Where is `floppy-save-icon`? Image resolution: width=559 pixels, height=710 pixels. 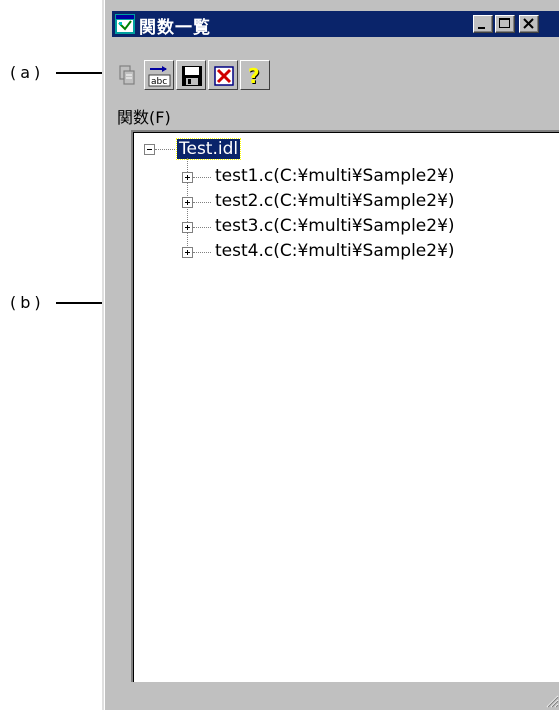 floppy-save-icon is located at coordinates (192, 76).